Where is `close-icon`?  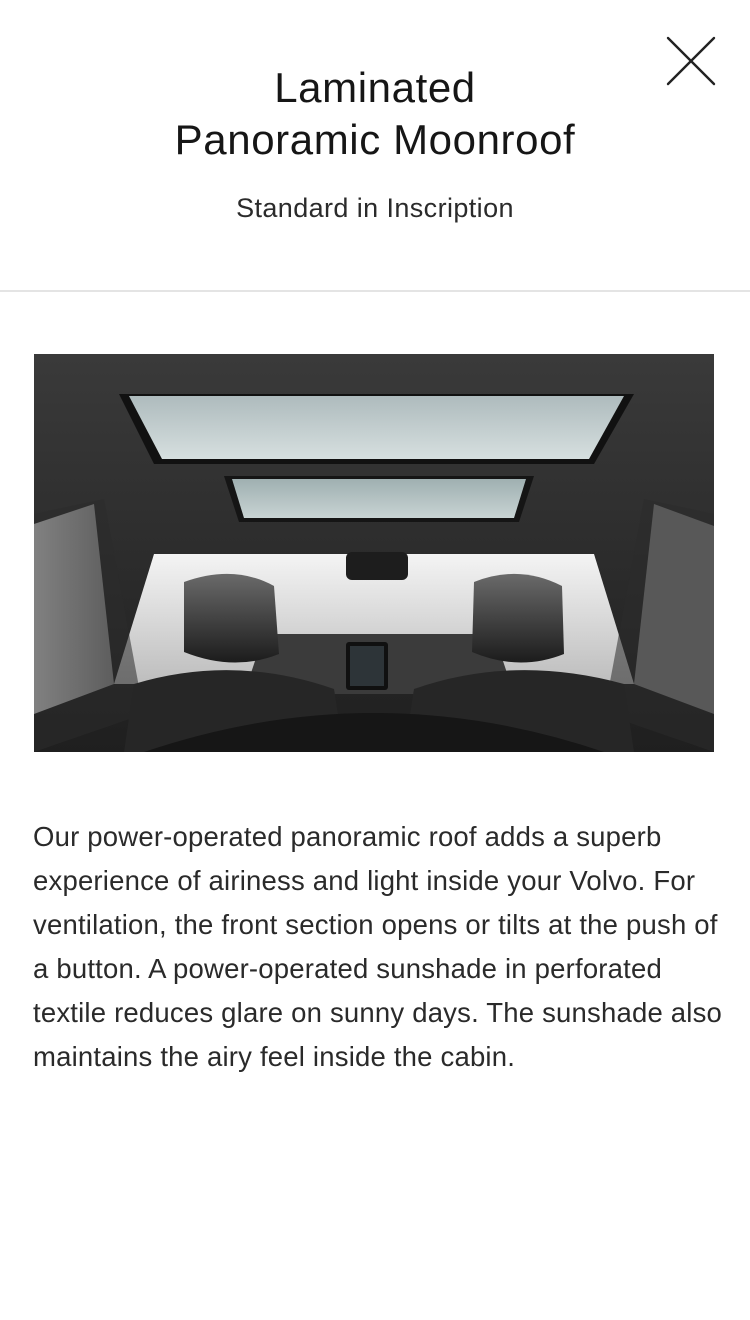 close-icon is located at coordinates (691, 61).